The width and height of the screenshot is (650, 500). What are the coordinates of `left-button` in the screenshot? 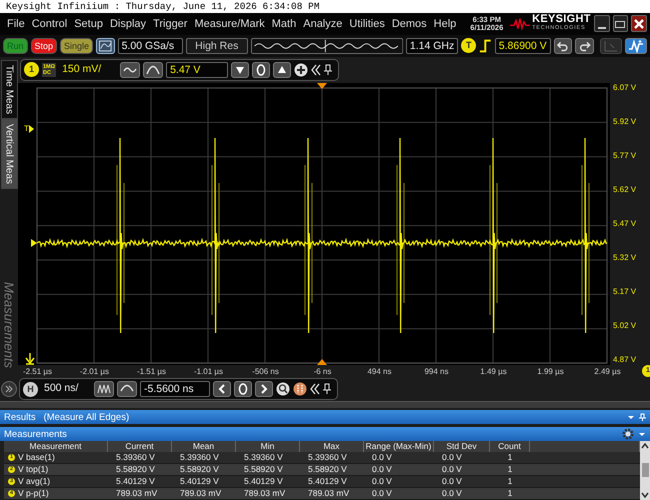 It's located at (222, 389).